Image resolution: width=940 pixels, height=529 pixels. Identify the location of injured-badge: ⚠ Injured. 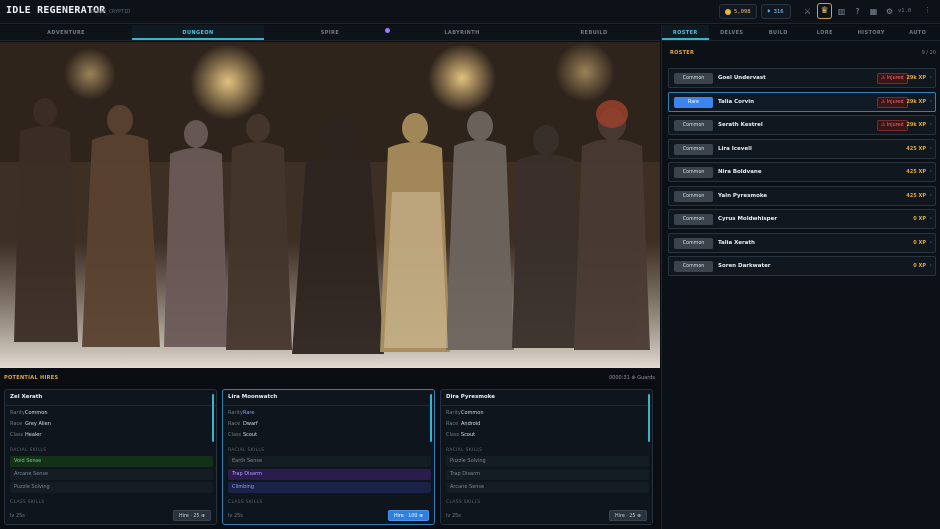
(892, 78).